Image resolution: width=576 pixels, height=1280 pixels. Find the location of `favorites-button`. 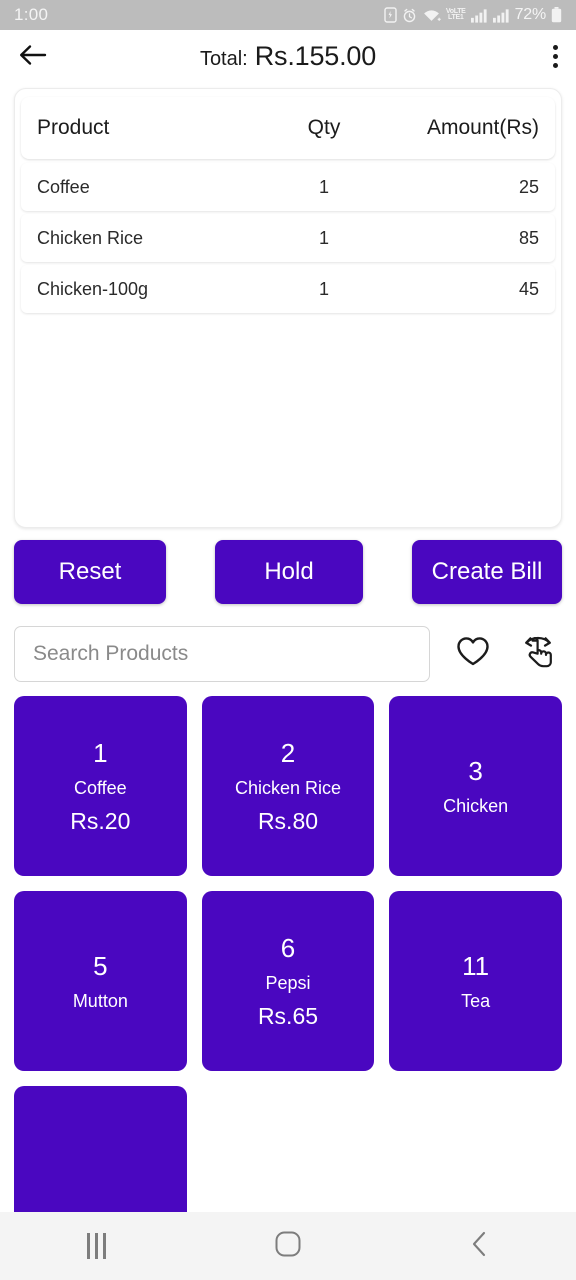

favorites-button is located at coordinates (472, 654).